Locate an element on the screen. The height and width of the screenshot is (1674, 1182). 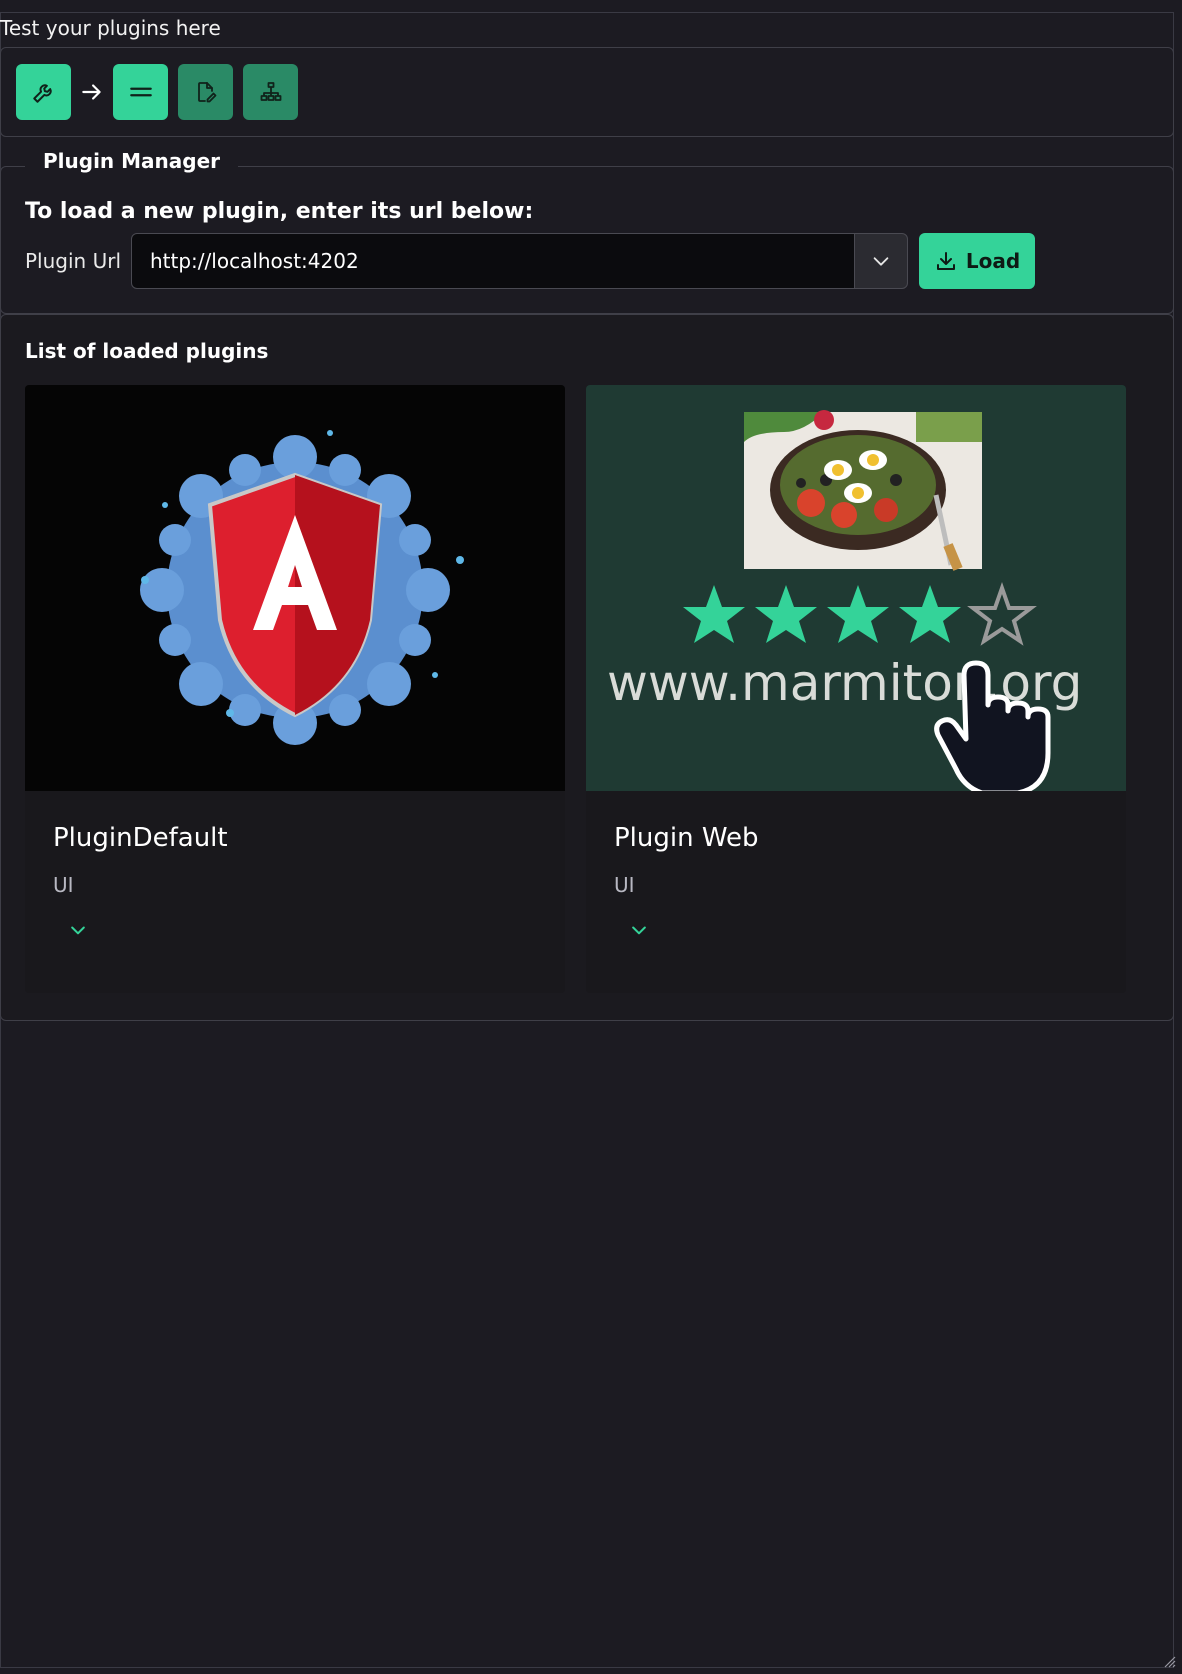
equals-icon is located at coordinates (140, 92).